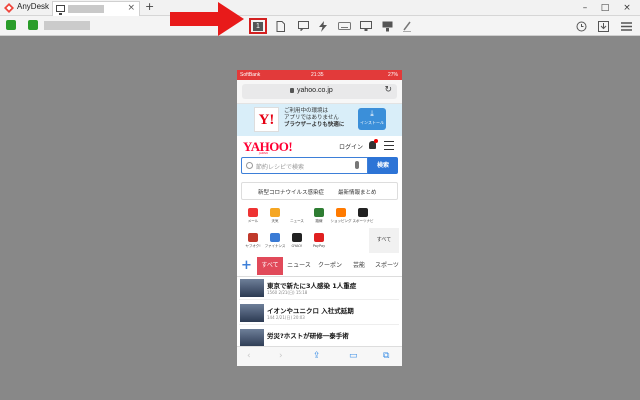 The height and width of the screenshot is (400, 640). I want to click on news-tab: スポーツ, so click(387, 266).